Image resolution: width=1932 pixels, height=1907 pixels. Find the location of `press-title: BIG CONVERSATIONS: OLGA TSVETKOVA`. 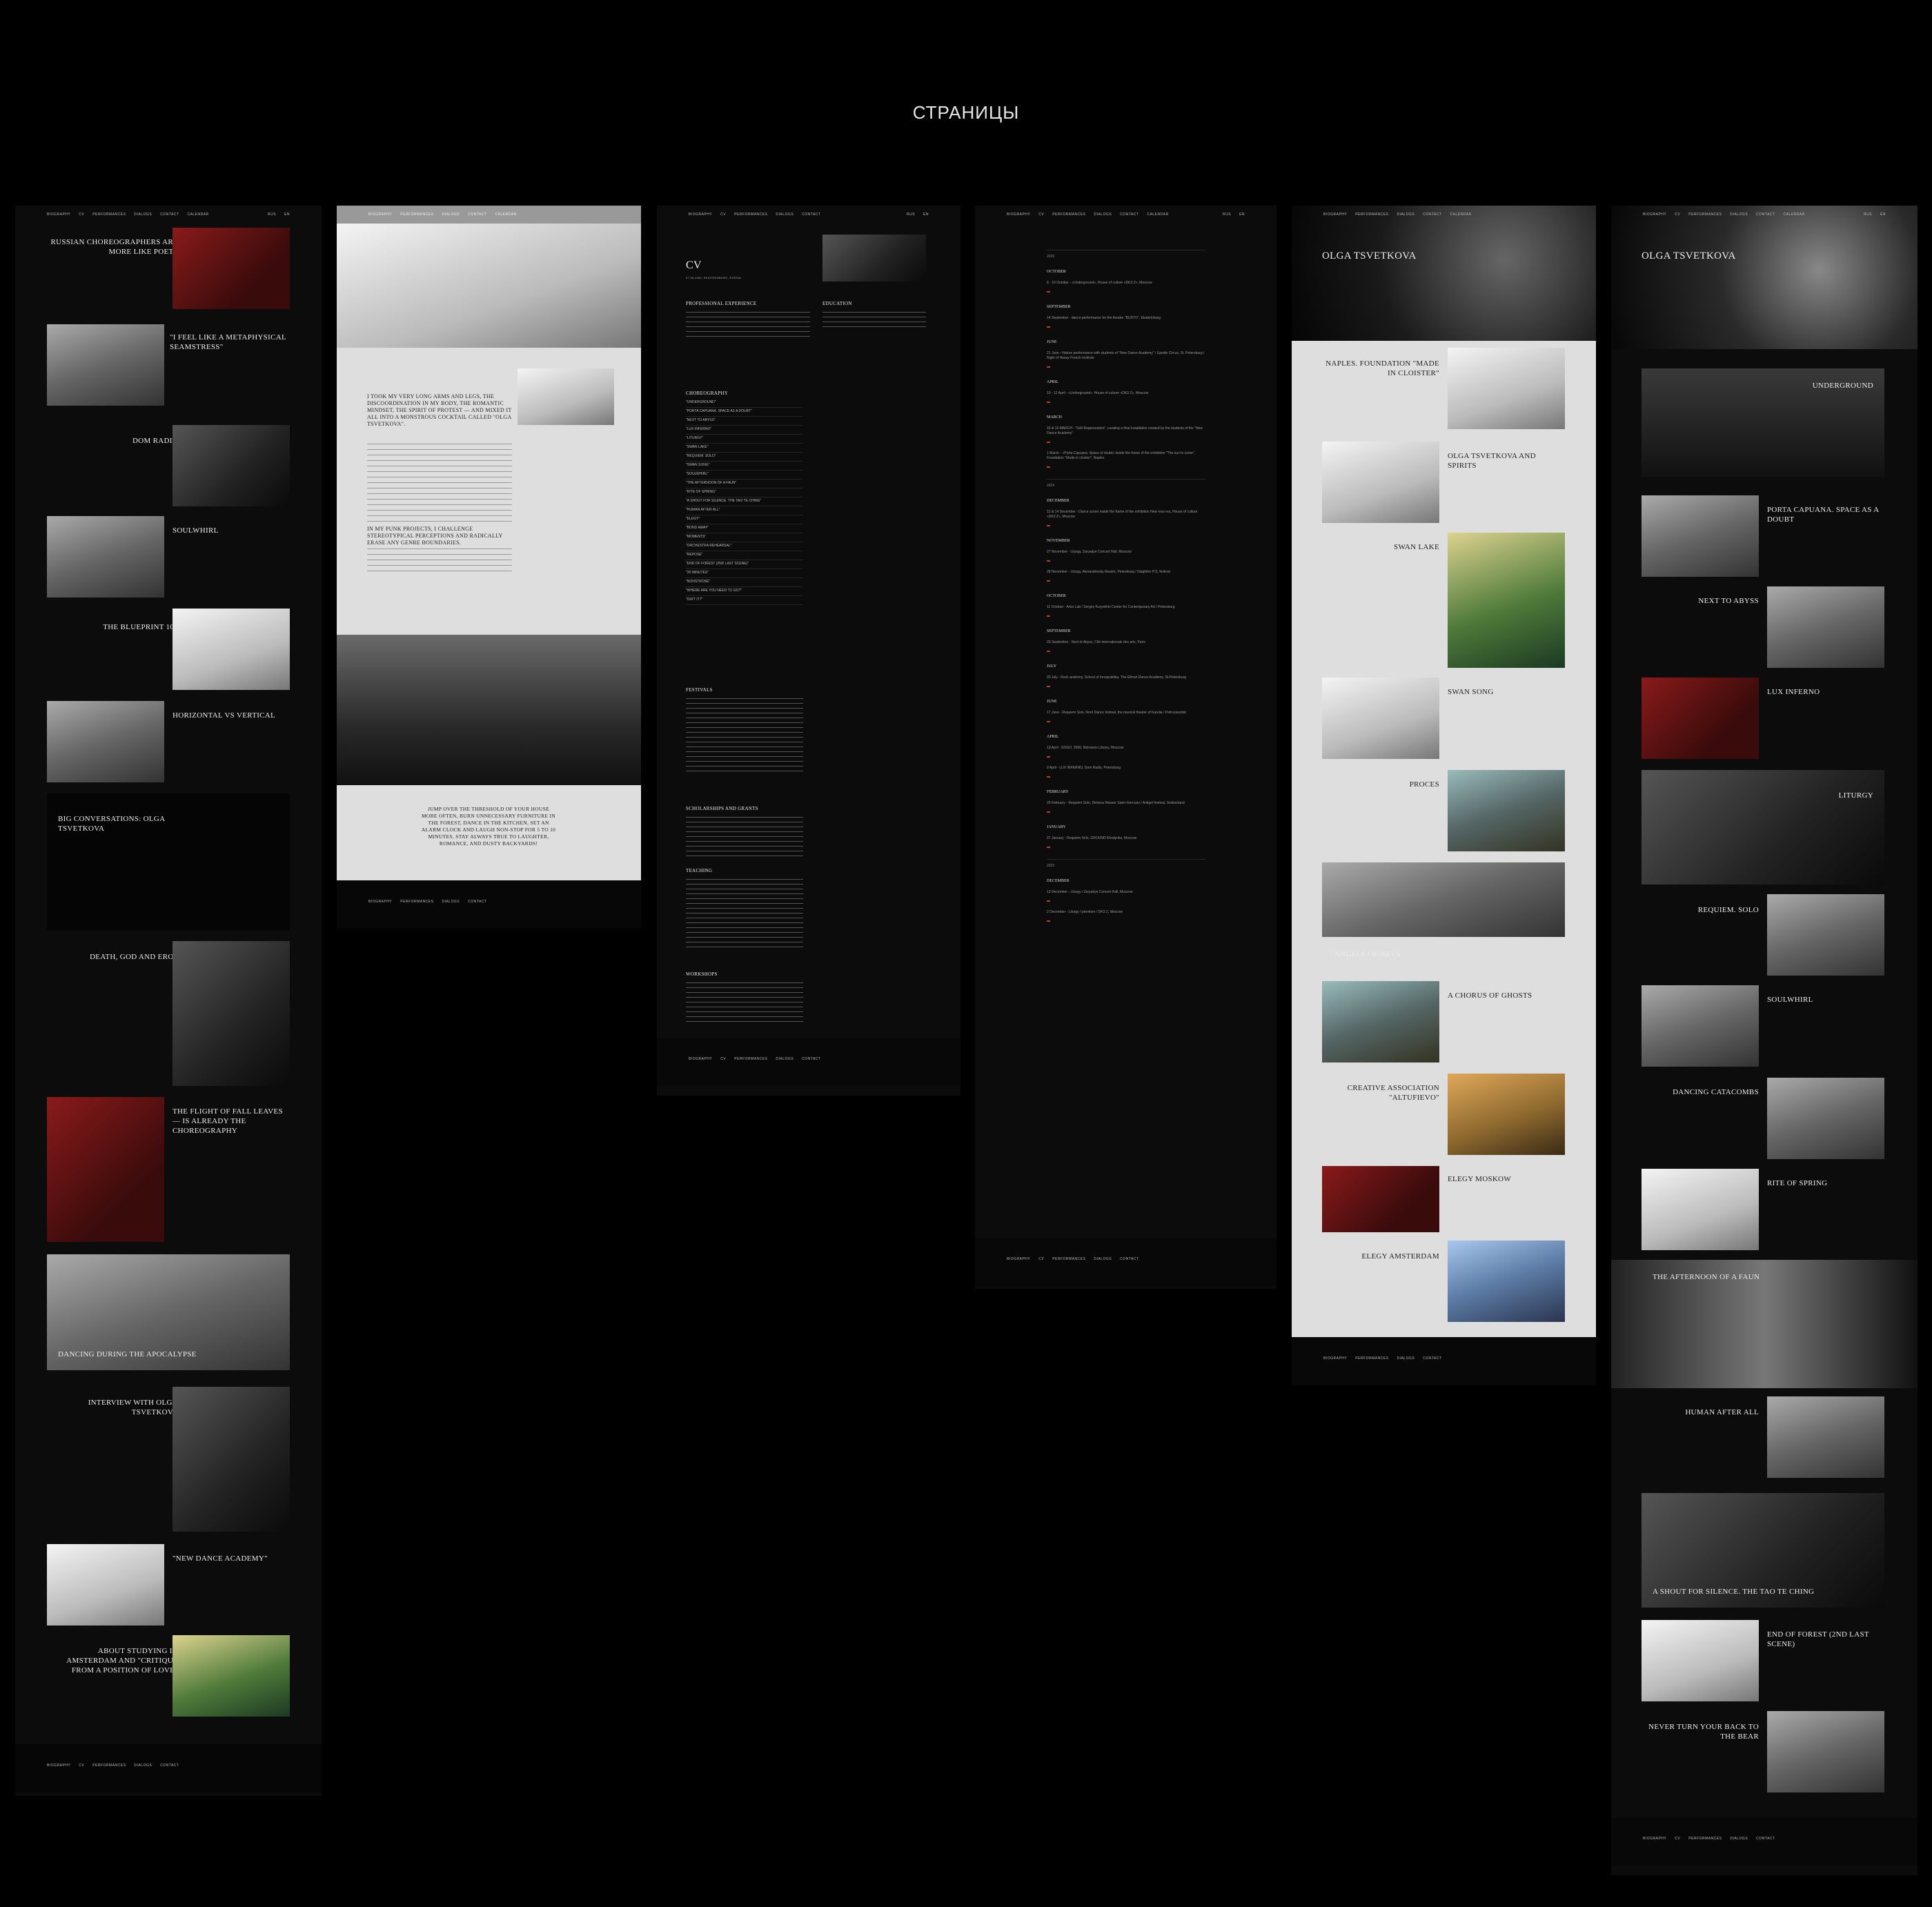

press-title: BIG CONVERSATIONS: OLGA TSVETKOVA is located at coordinates (120, 823).